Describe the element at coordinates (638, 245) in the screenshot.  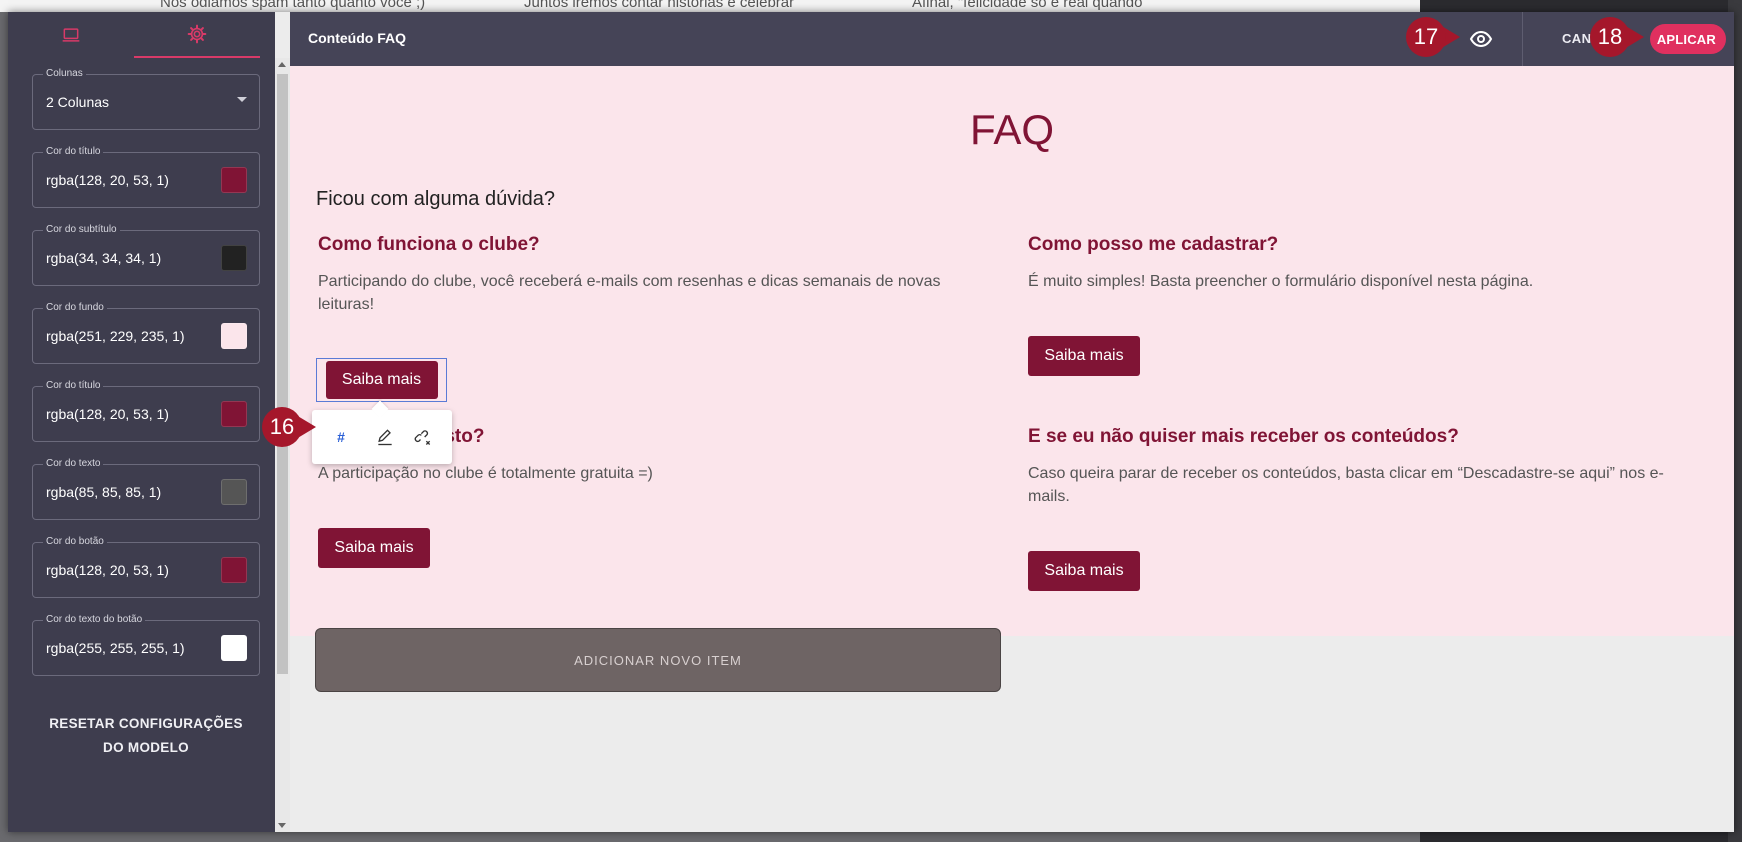
I see `faq-question: Como funciona o clube?` at that location.